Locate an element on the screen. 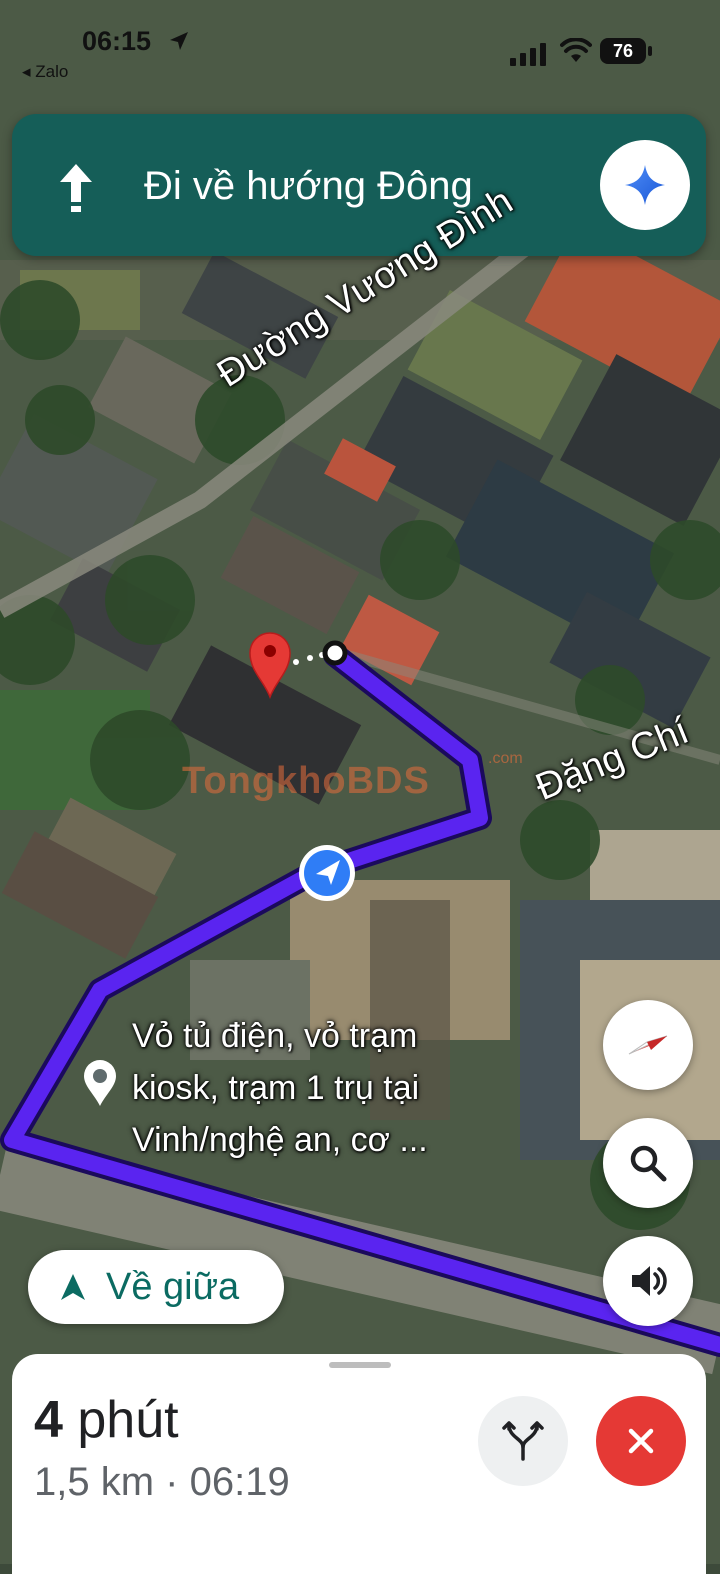 The width and height of the screenshot is (720, 1574). recenter-button: Về giữa is located at coordinates (156, 1287).